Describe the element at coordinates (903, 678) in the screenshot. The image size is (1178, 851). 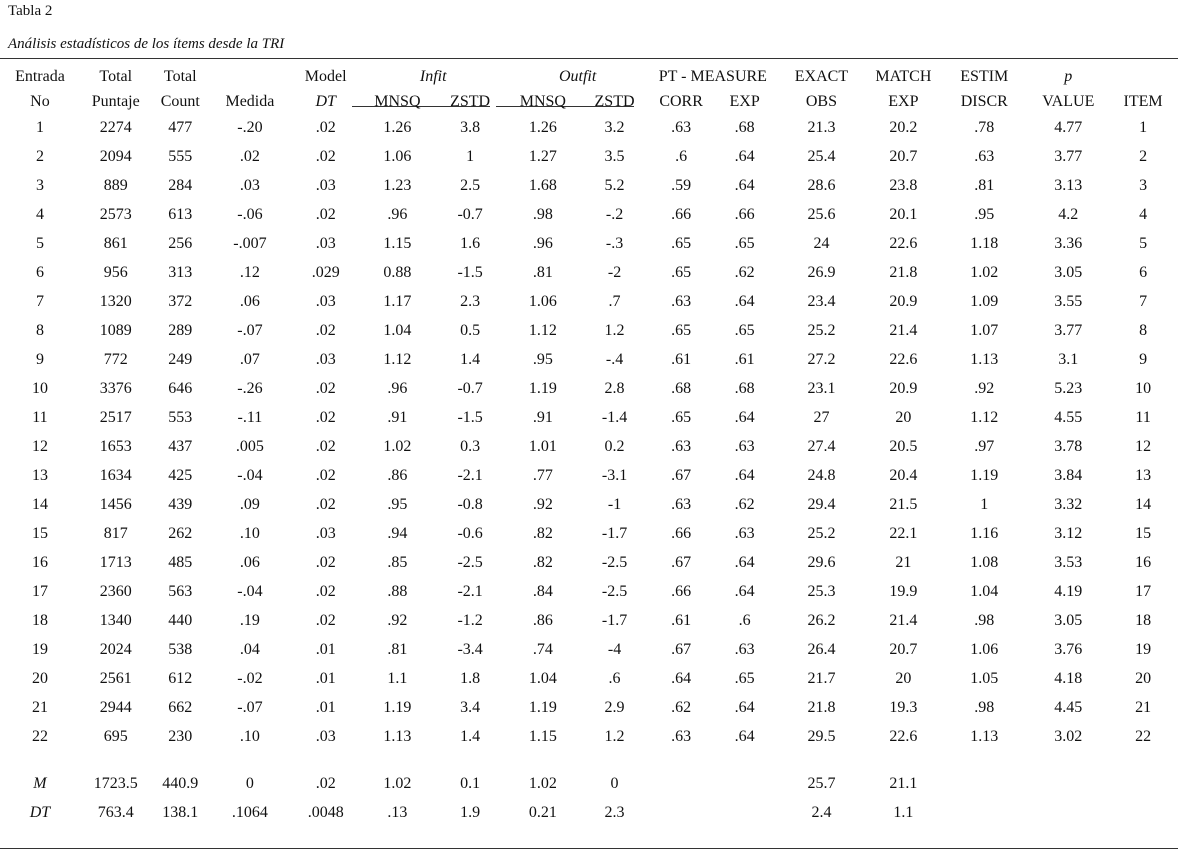
I see `table-cell: 20` at that location.